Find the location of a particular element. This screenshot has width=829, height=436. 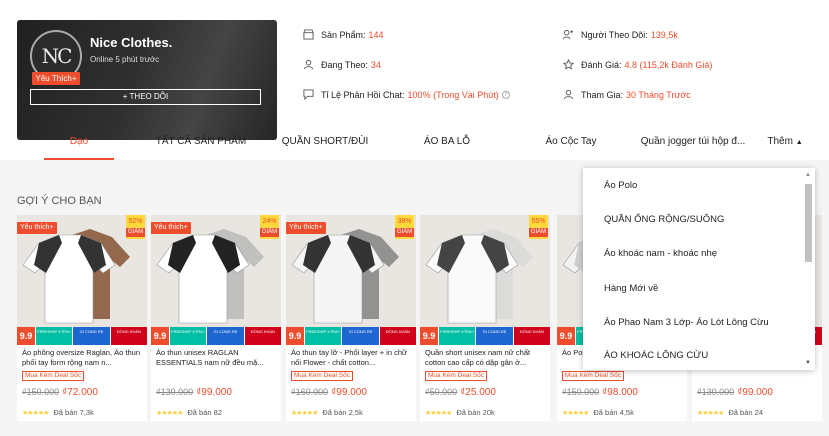

tab-dao: Dạo is located at coordinates (79, 142).